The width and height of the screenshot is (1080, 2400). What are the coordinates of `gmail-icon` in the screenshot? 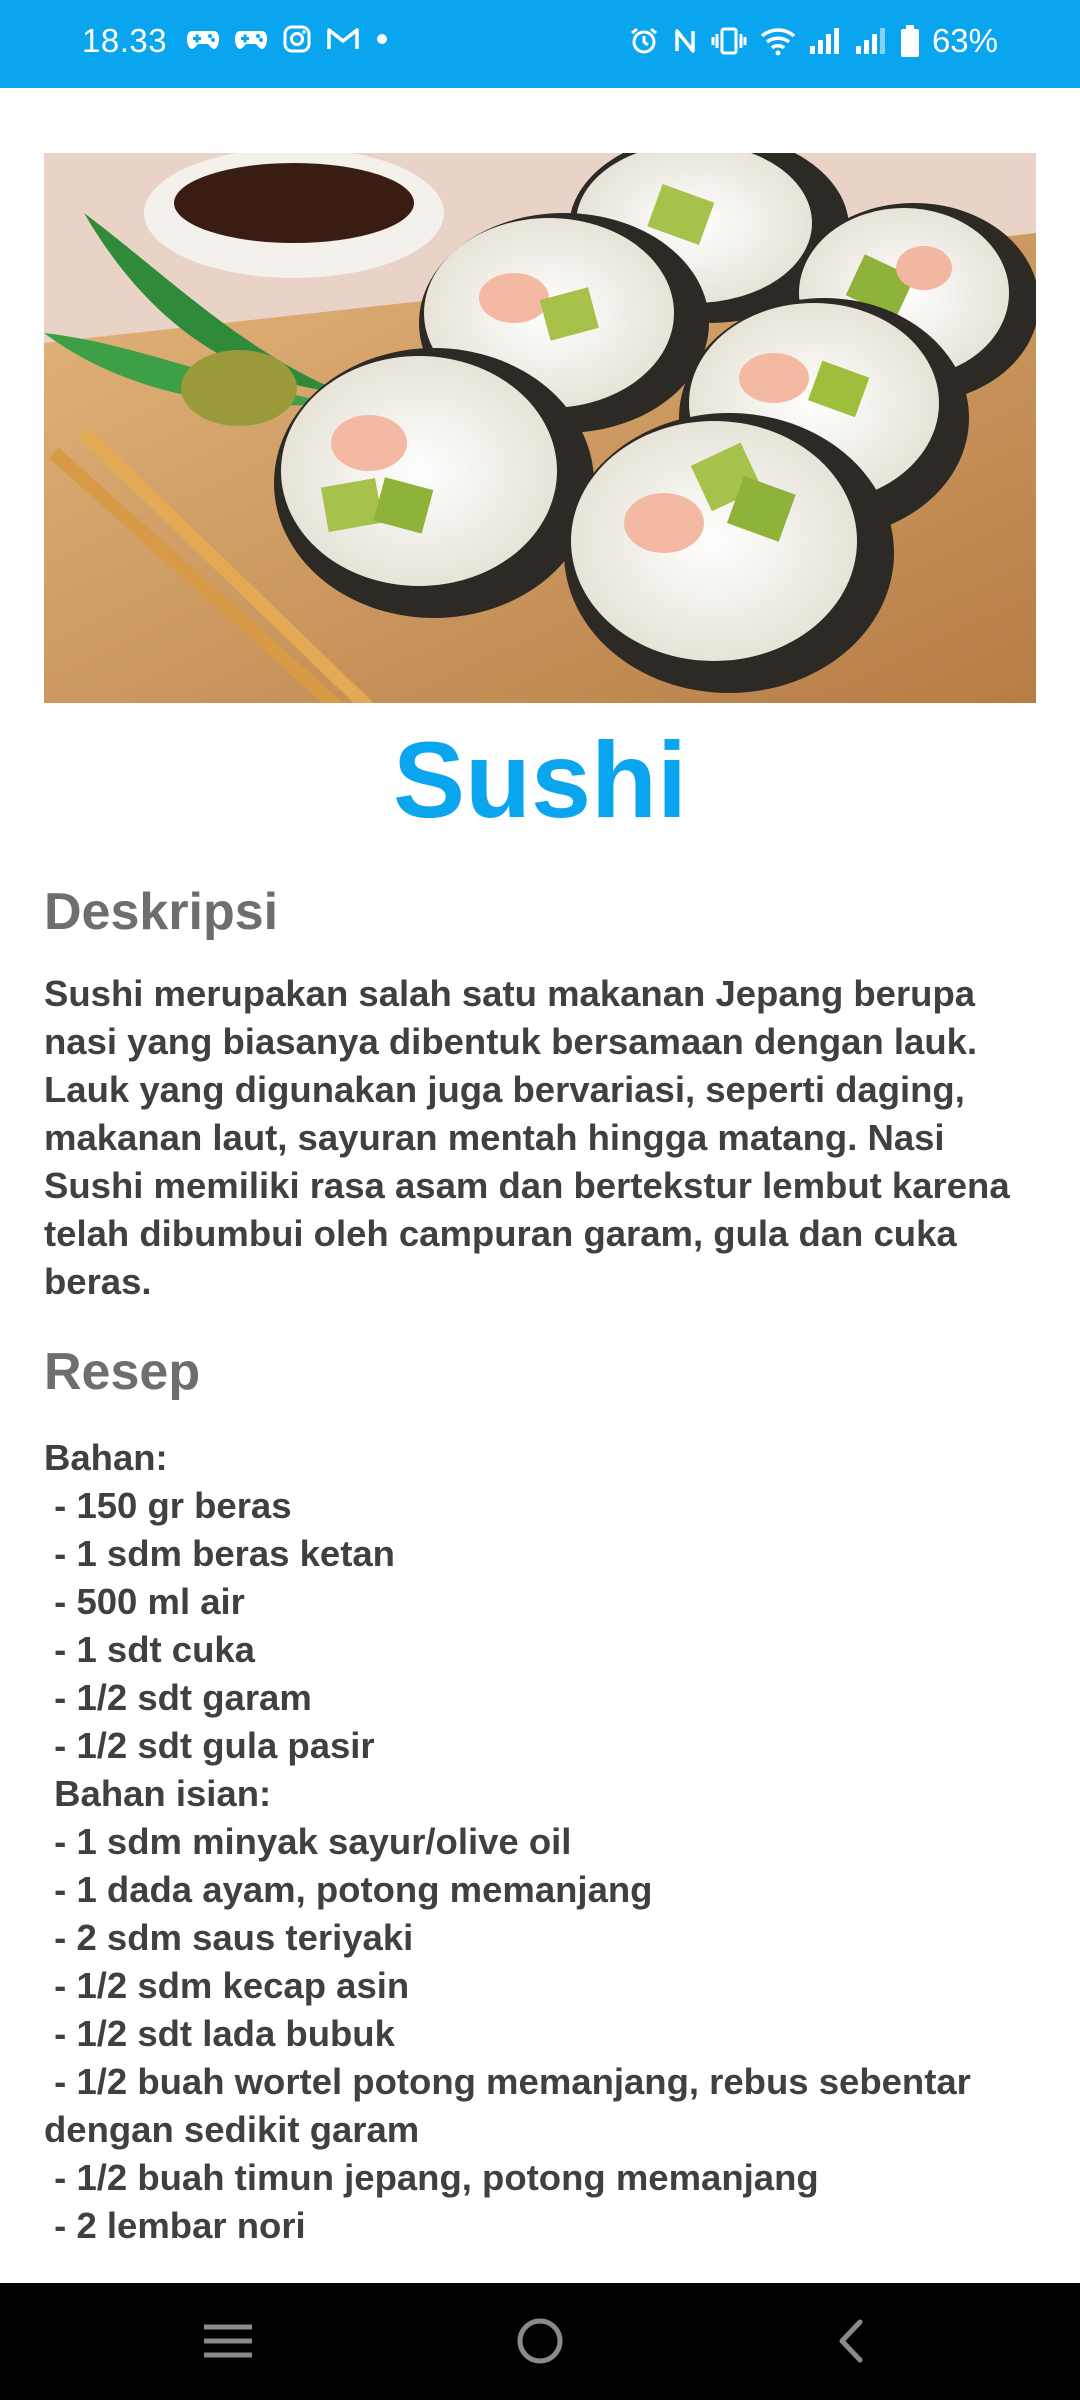 It's located at (343, 39).